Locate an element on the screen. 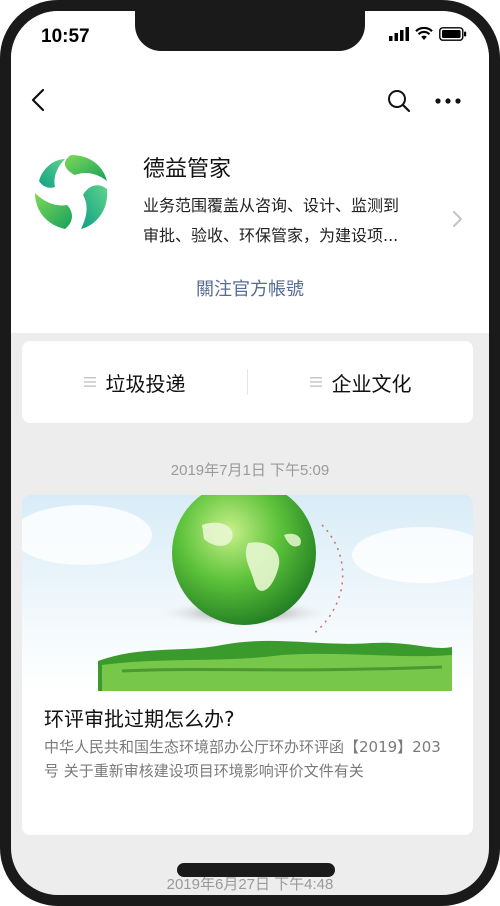 Image resolution: width=500 pixels, height=906 pixels. menu-item-garbage-delivery: 垃圾投递 is located at coordinates (134, 382).